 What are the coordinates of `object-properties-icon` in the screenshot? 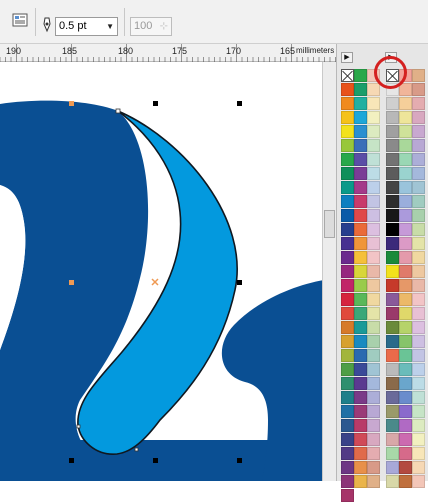 It's located at (20, 20).